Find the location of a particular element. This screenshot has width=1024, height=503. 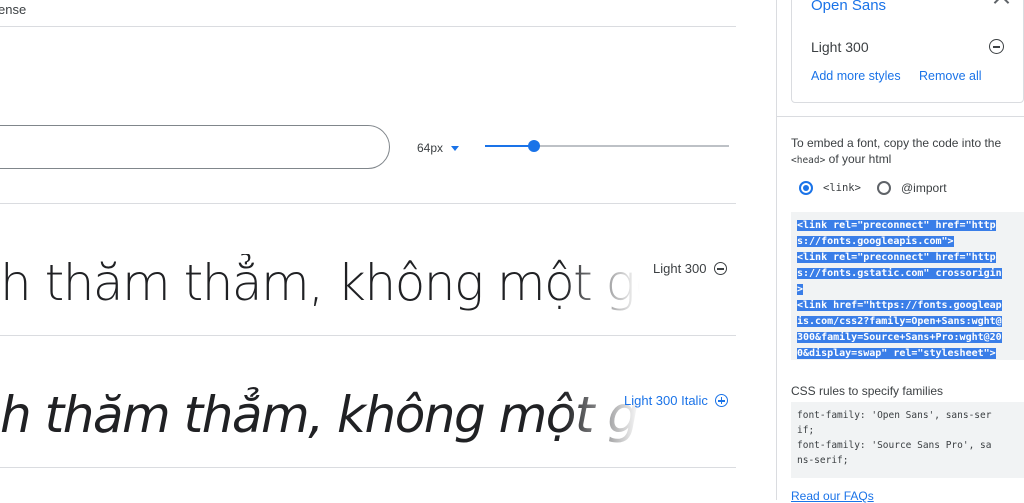

chevron-up-icon is located at coordinates (1001, 5).